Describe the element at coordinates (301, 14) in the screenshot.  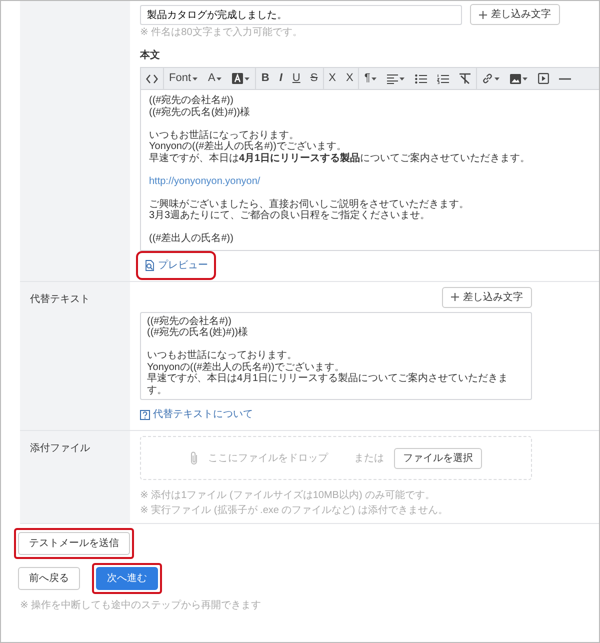
I see `subject-field: 製品カタログが完成しました。` at that location.